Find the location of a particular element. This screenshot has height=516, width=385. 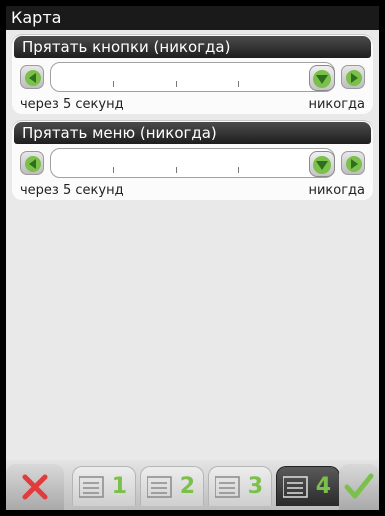

bottom-toolbar: 1 2 3 4 is located at coordinates (192, 485).